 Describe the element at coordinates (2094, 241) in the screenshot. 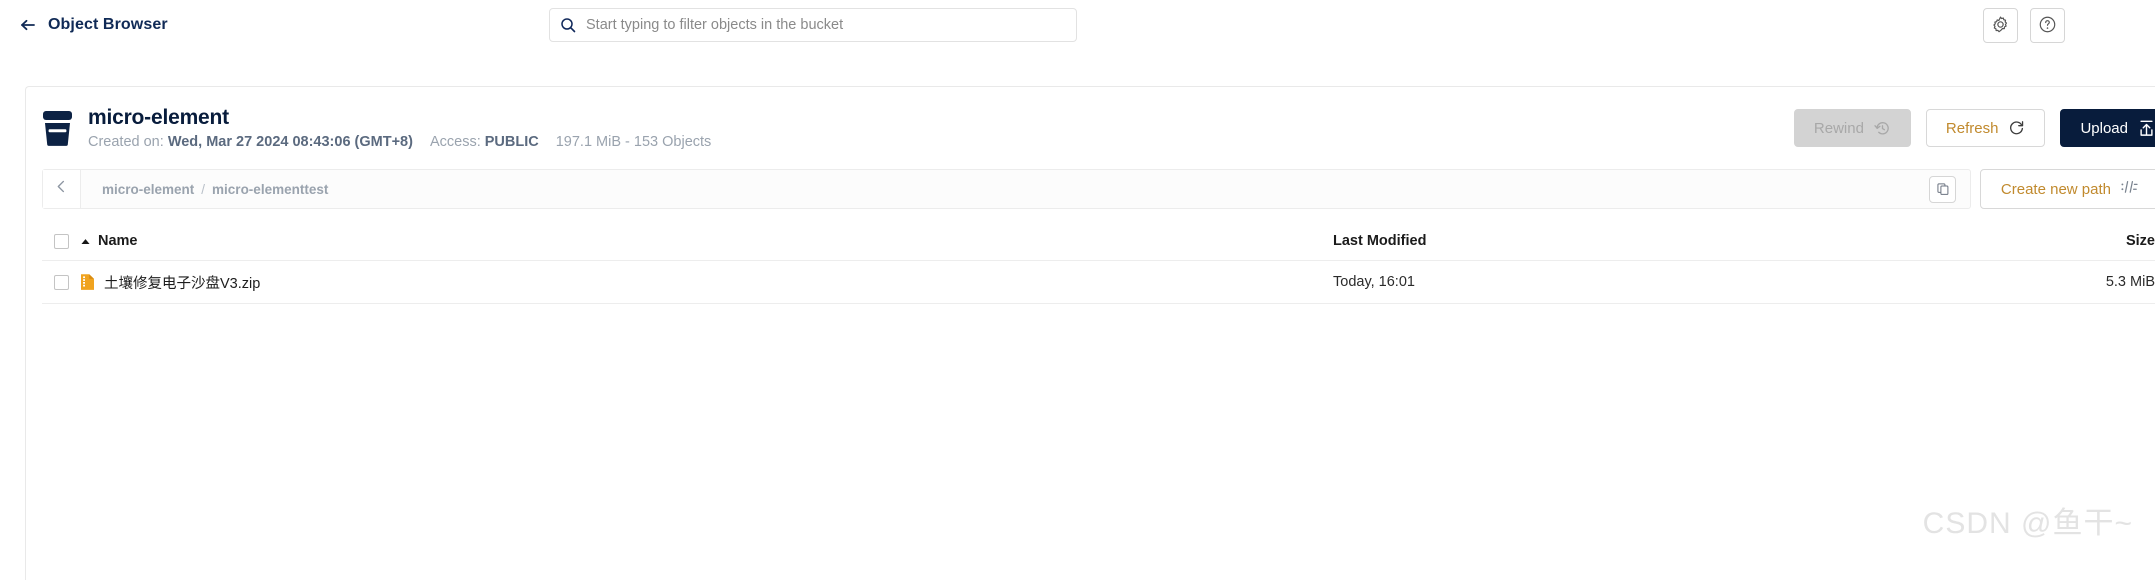

I see `column-header-size: Size` at that location.